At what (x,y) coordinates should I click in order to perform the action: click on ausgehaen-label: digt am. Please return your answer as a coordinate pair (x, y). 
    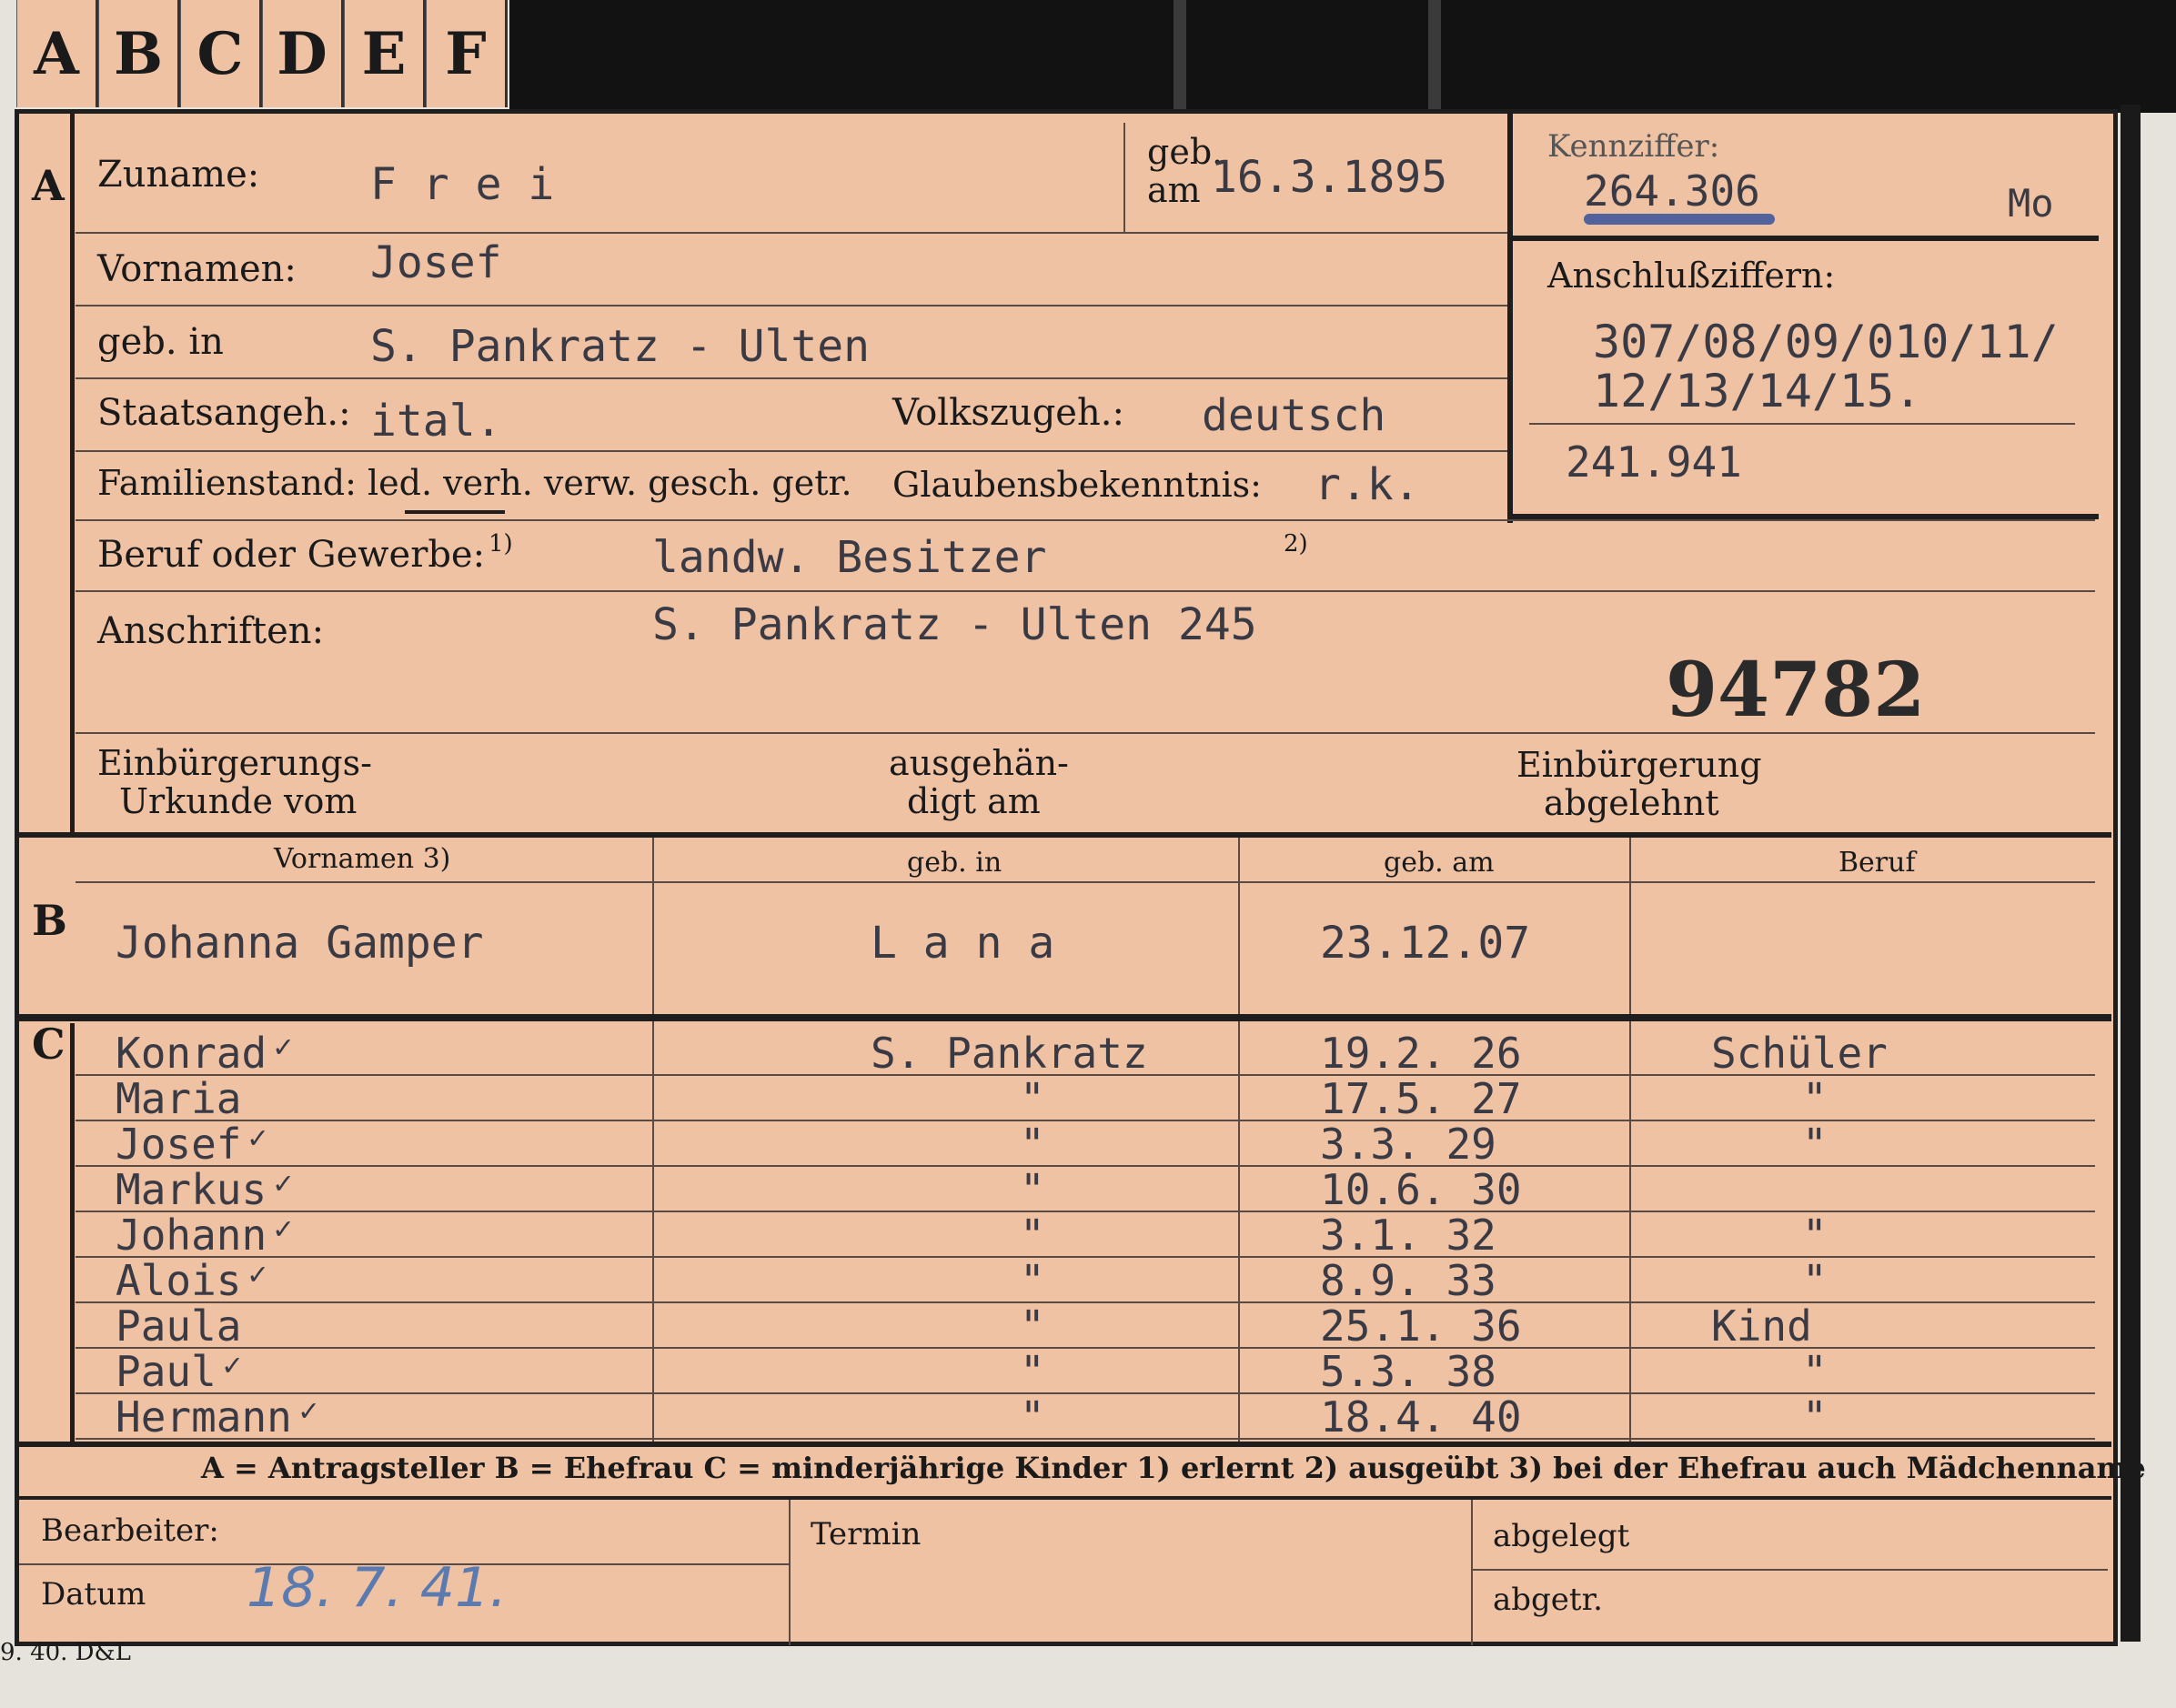
    Looking at the image, I should click on (974, 801).